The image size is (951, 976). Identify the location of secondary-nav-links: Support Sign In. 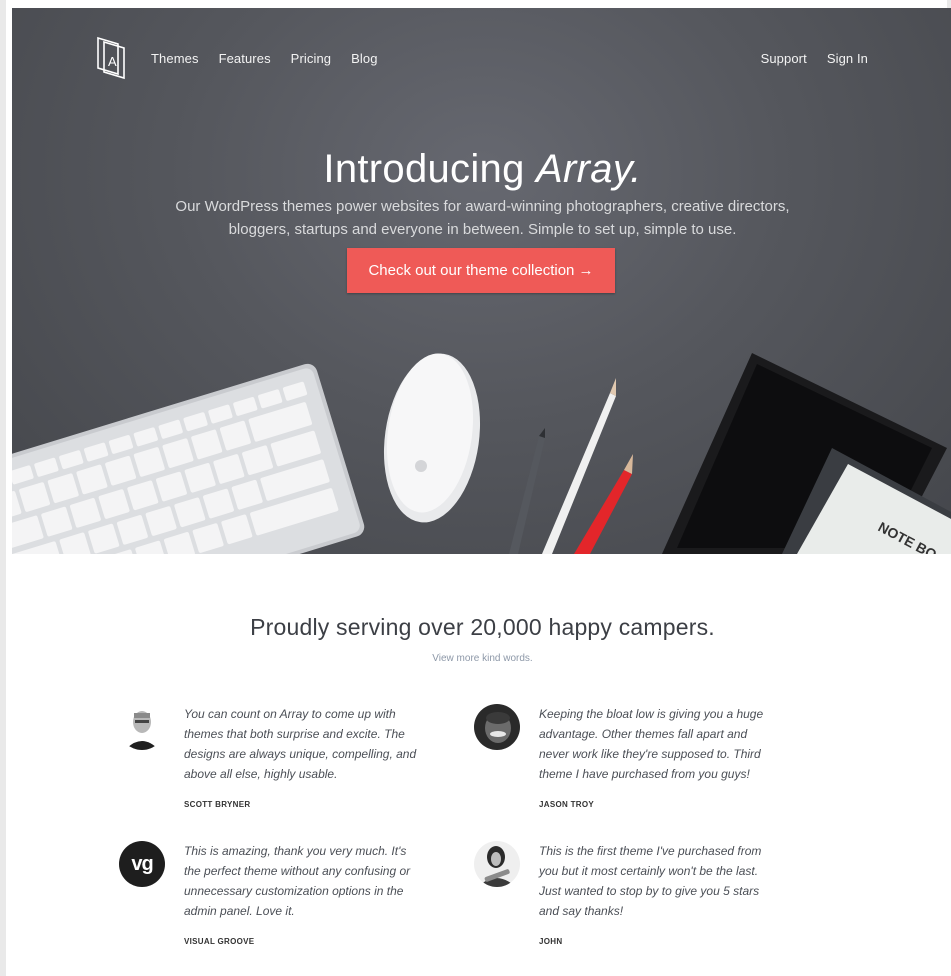
(814, 58).